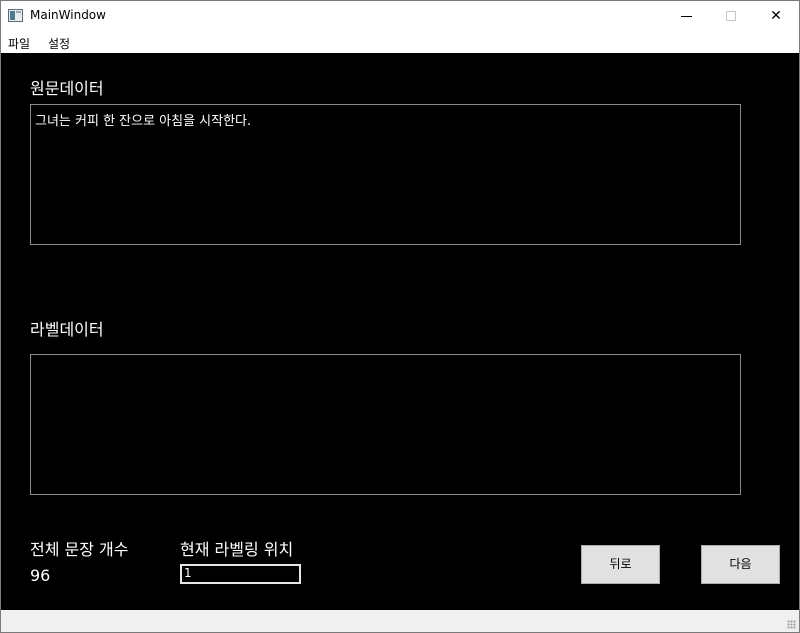 This screenshot has width=800, height=633. What do you see at coordinates (240, 574) in the screenshot?
I see `current-position-input: 1` at bounding box center [240, 574].